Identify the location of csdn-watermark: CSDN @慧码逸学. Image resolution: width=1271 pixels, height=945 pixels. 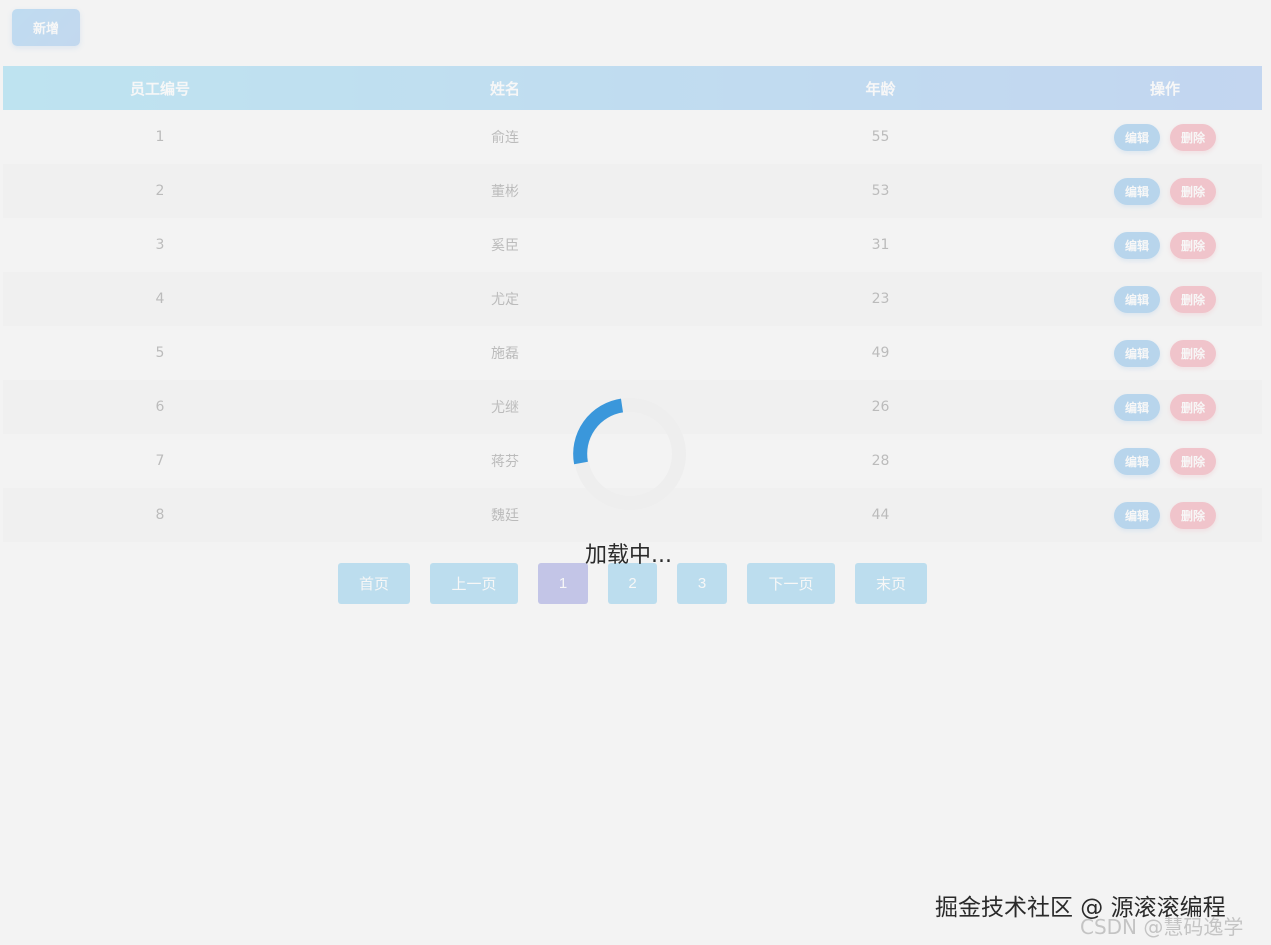
(1162, 927).